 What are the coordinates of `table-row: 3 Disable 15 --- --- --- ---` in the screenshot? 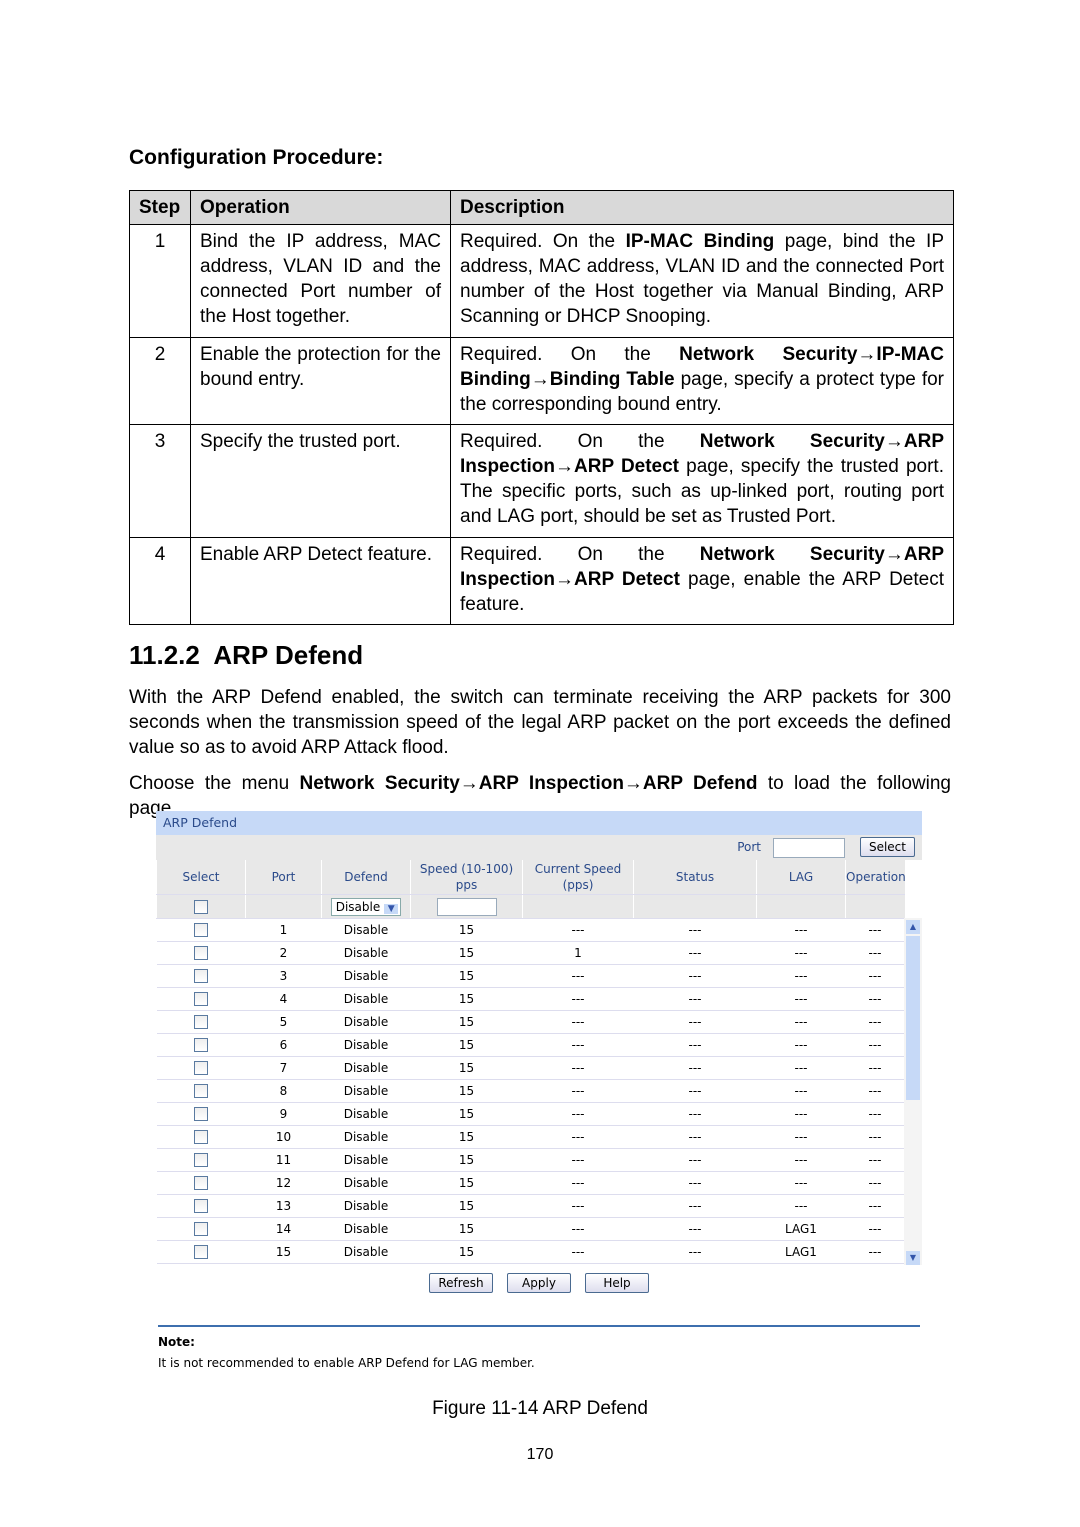 It's located at (530, 976).